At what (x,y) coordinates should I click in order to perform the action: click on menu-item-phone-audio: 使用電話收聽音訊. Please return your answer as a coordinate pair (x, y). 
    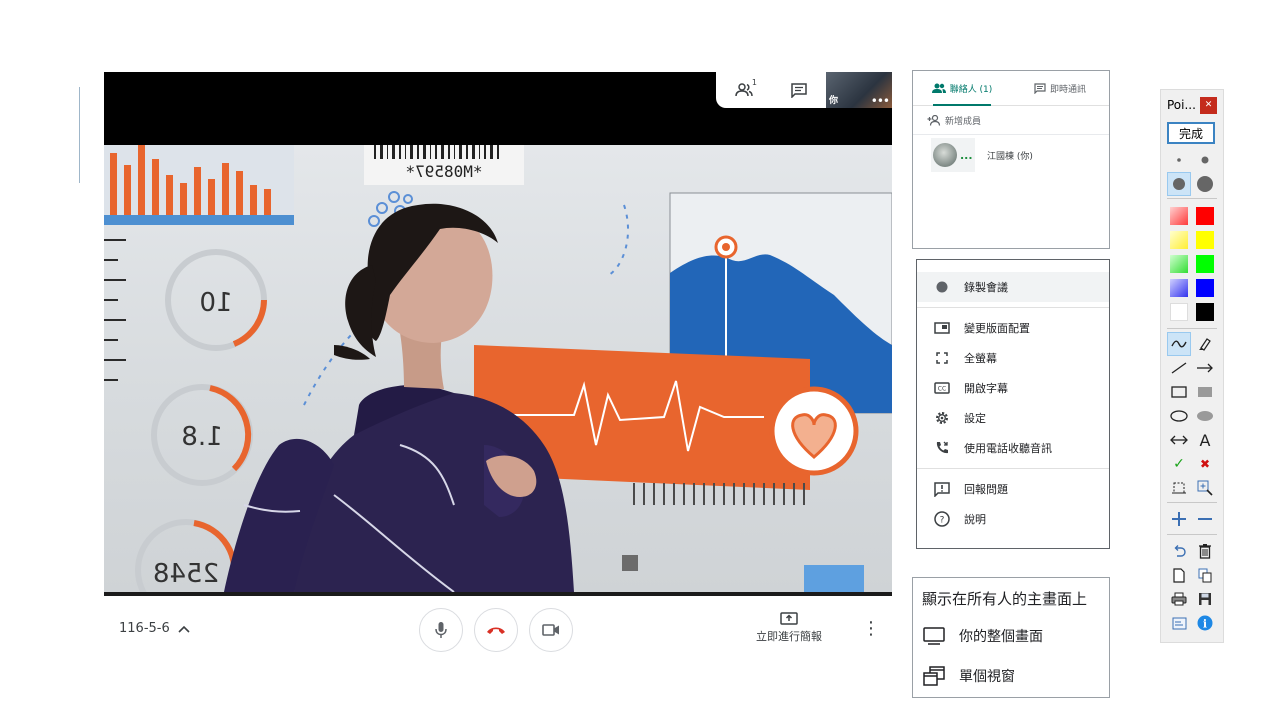
    Looking at the image, I should click on (1013, 448).